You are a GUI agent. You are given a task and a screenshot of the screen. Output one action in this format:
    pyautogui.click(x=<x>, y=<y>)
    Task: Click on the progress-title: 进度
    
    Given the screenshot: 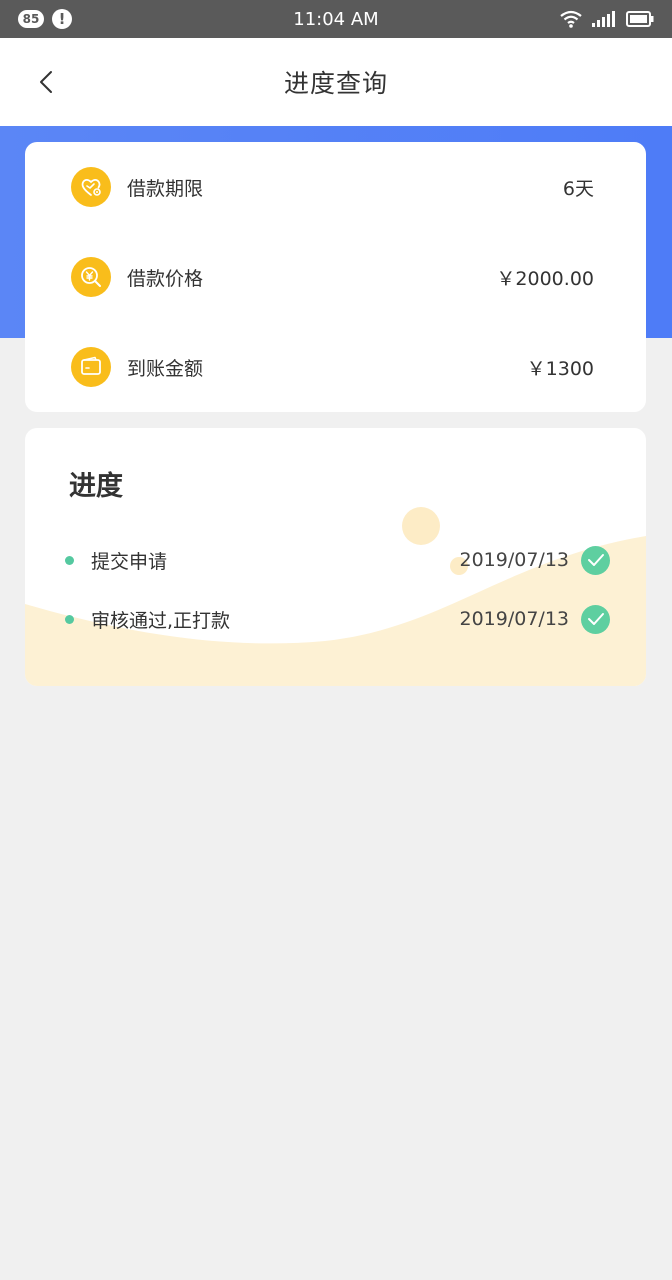 What is the action you would take?
    pyautogui.click(x=96, y=486)
    